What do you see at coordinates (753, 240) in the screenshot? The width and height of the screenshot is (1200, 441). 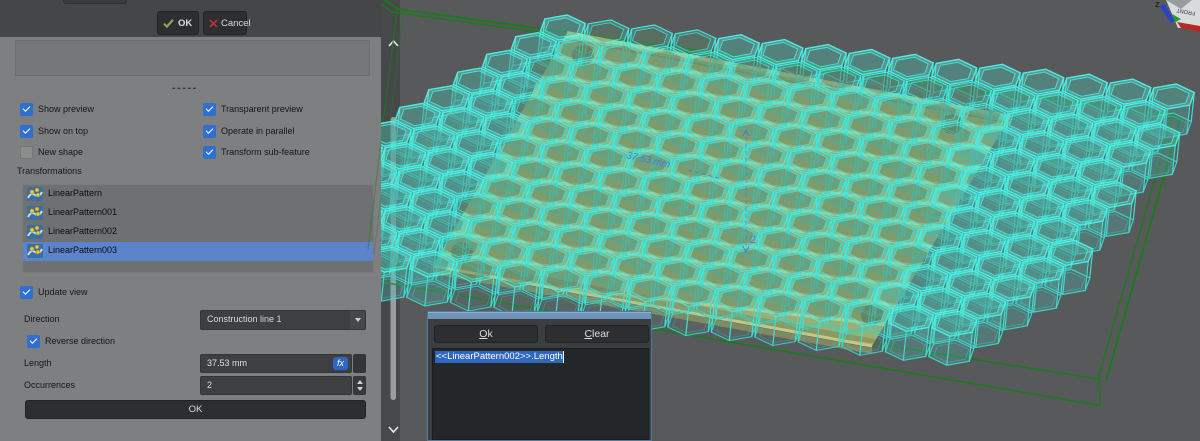 I see `svg-text: 2` at bounding box center [753, 240].